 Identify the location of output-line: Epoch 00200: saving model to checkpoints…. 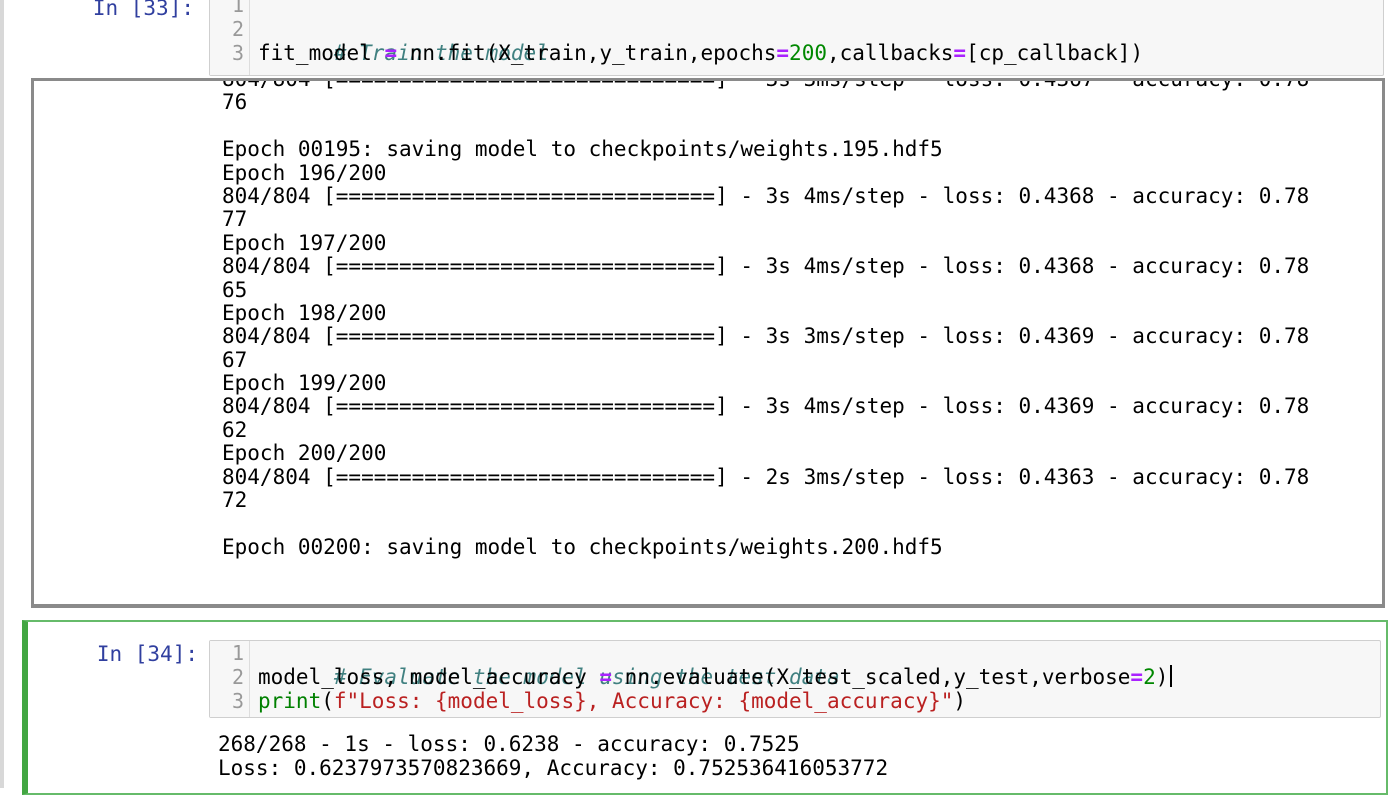
(582, 546).